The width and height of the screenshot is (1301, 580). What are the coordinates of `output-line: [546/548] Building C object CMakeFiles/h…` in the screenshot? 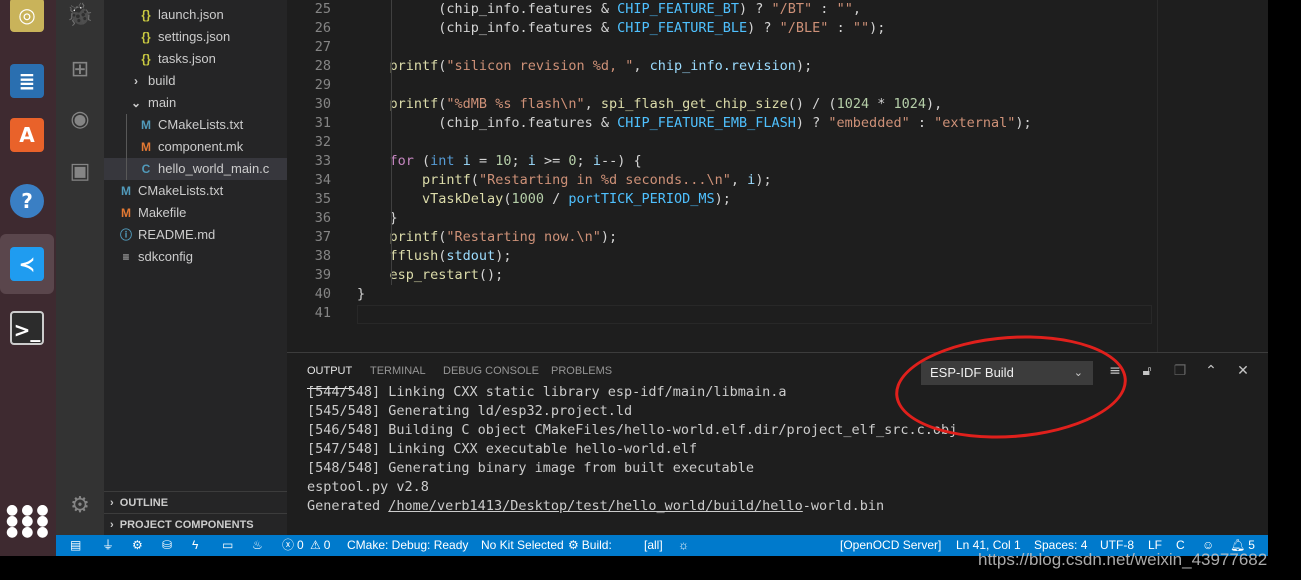 It's located at (632, 430).